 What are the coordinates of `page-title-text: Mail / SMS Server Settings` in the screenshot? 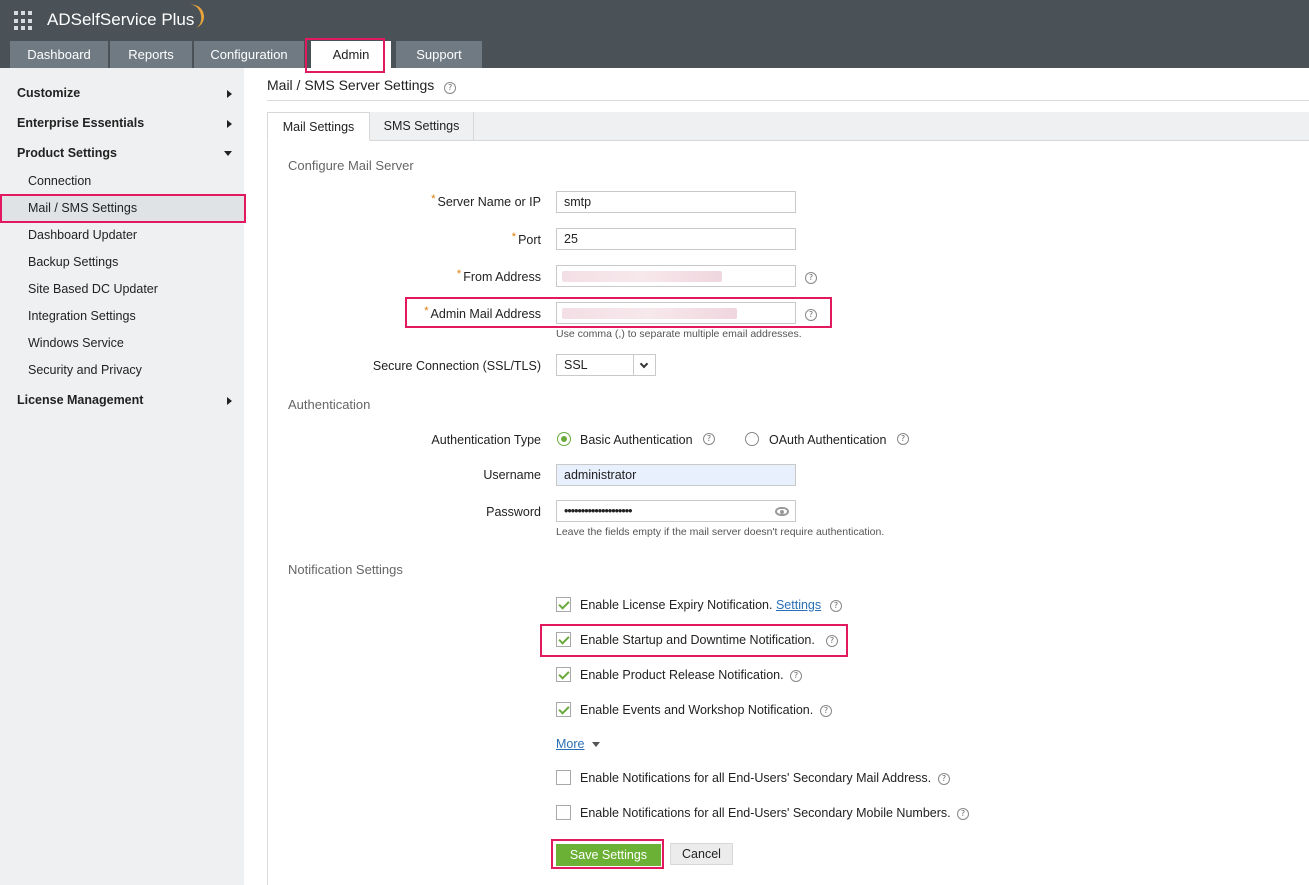 It's located at (351, 85).